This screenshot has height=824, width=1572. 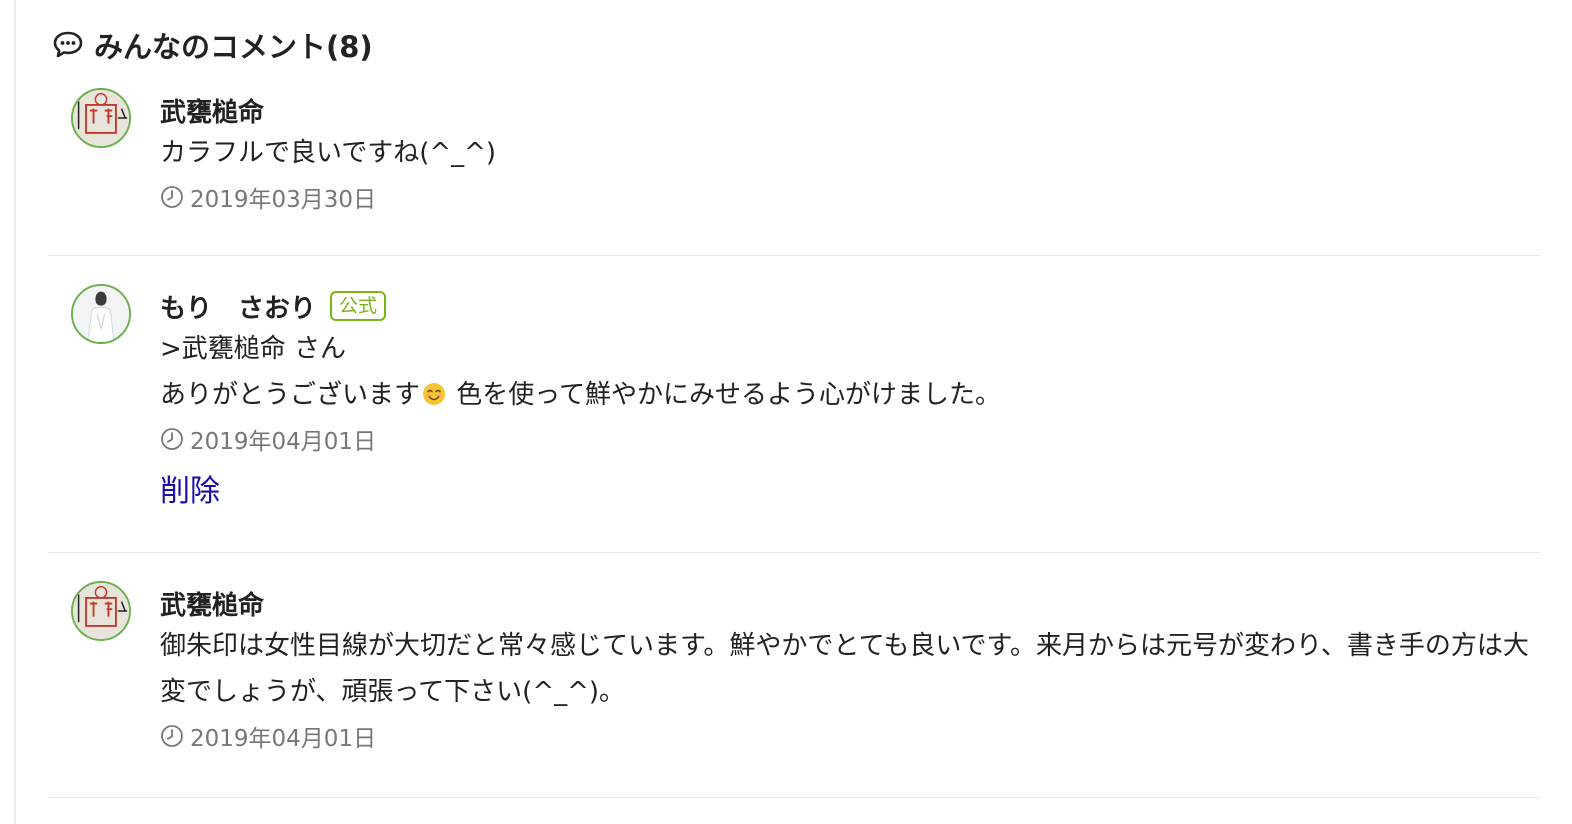 I want to click on comment-line-text: ありがとうございます, so click(x=290, y=395).